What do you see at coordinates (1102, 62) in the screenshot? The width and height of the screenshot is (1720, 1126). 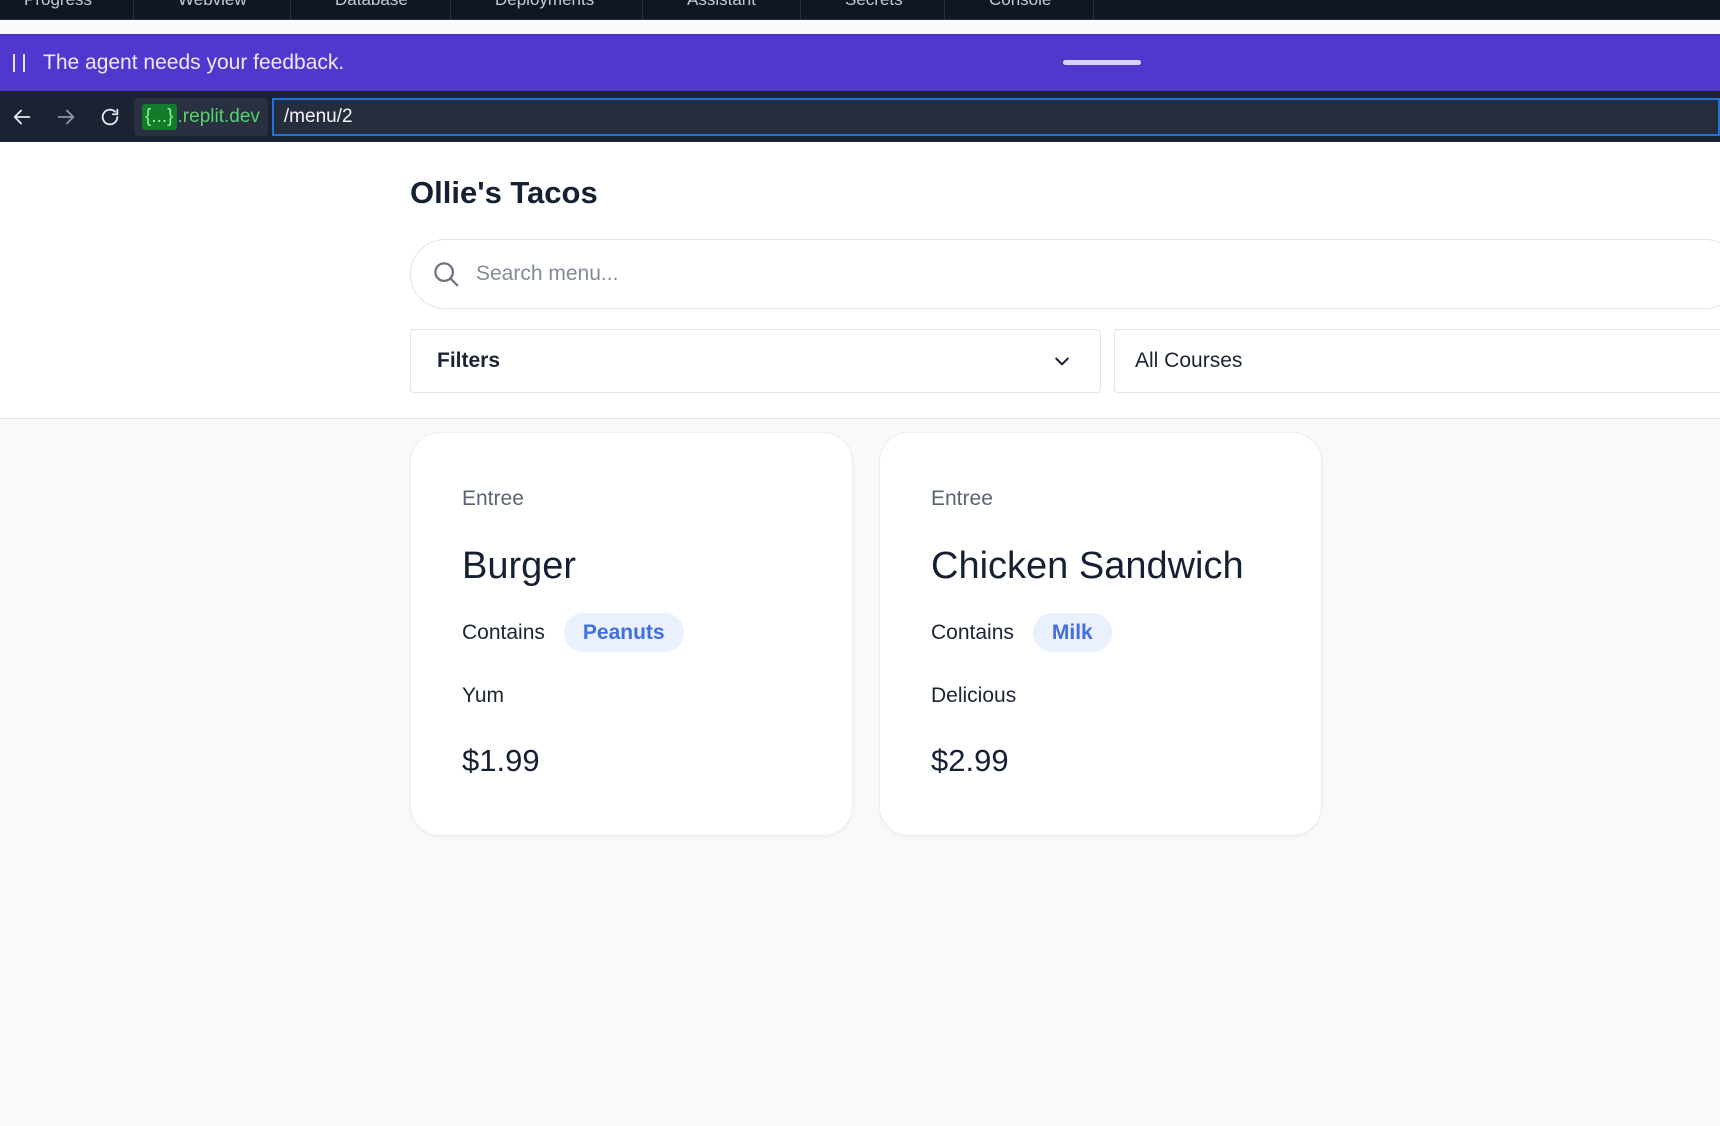 I see `resize-handle` at bounding box center [1102, 62].